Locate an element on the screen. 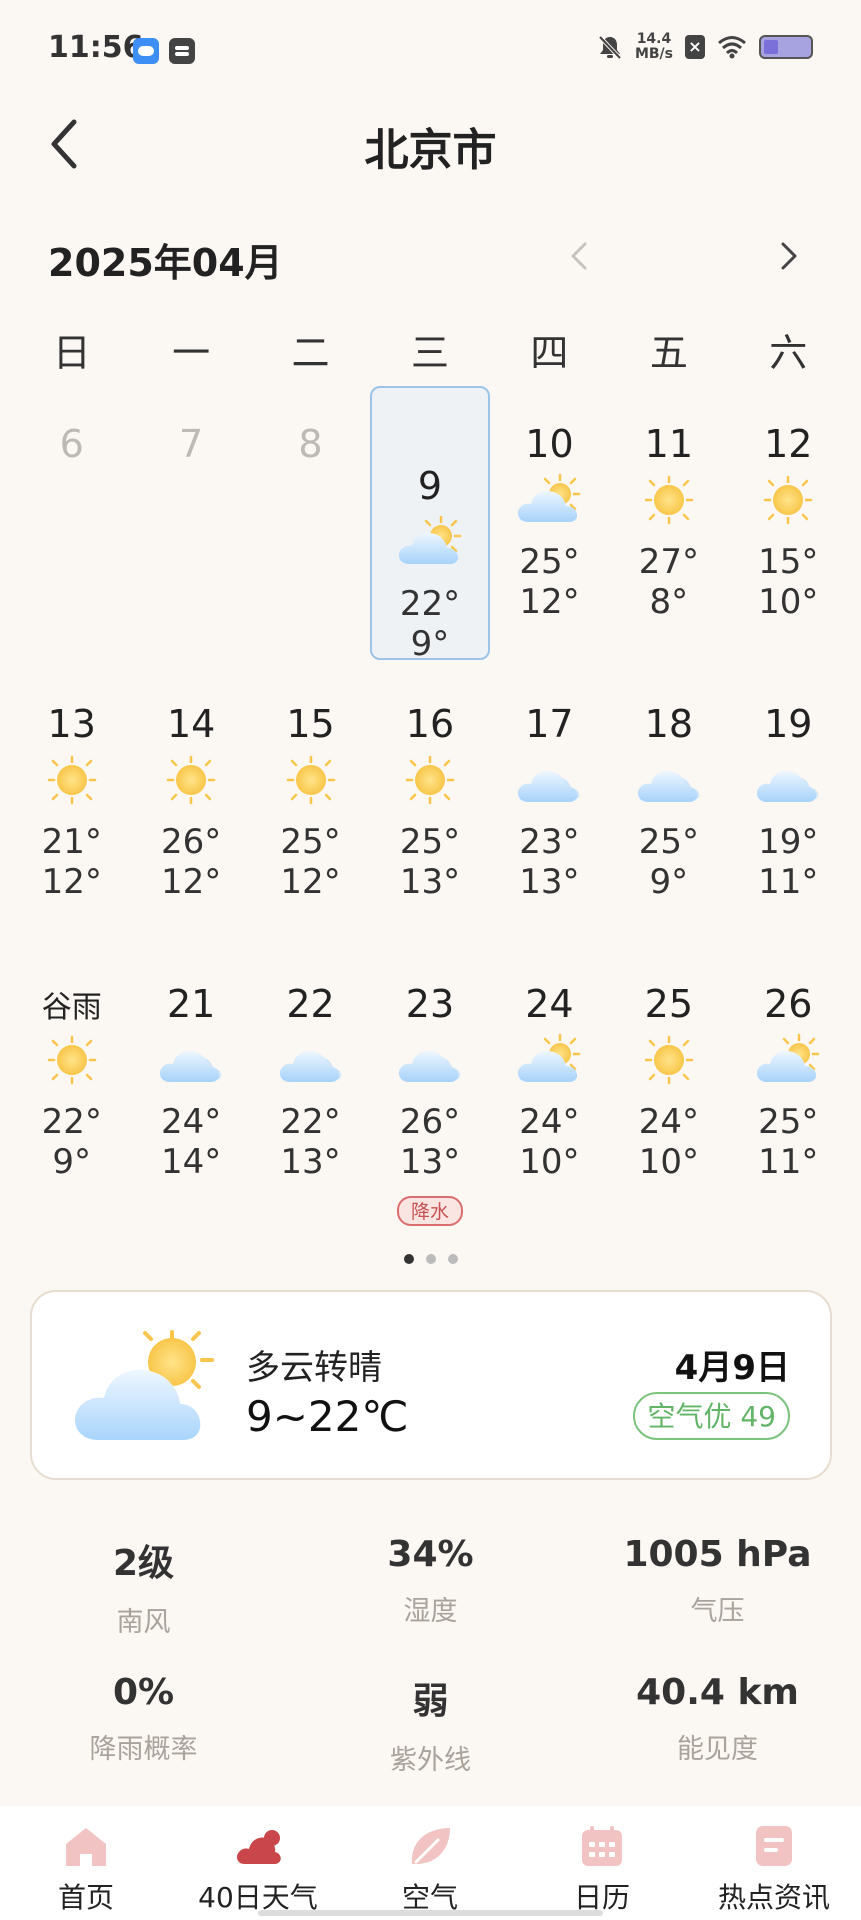  home-icon is located at coordinates (86, 1847).